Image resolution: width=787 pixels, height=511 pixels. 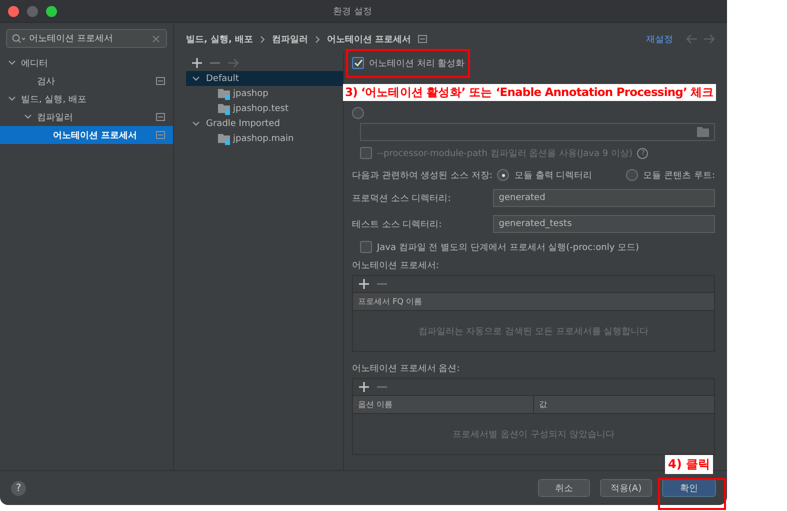 I want to click on sidebar-item-label: 어노테이션 프로세서, so click(x=95, y=136).